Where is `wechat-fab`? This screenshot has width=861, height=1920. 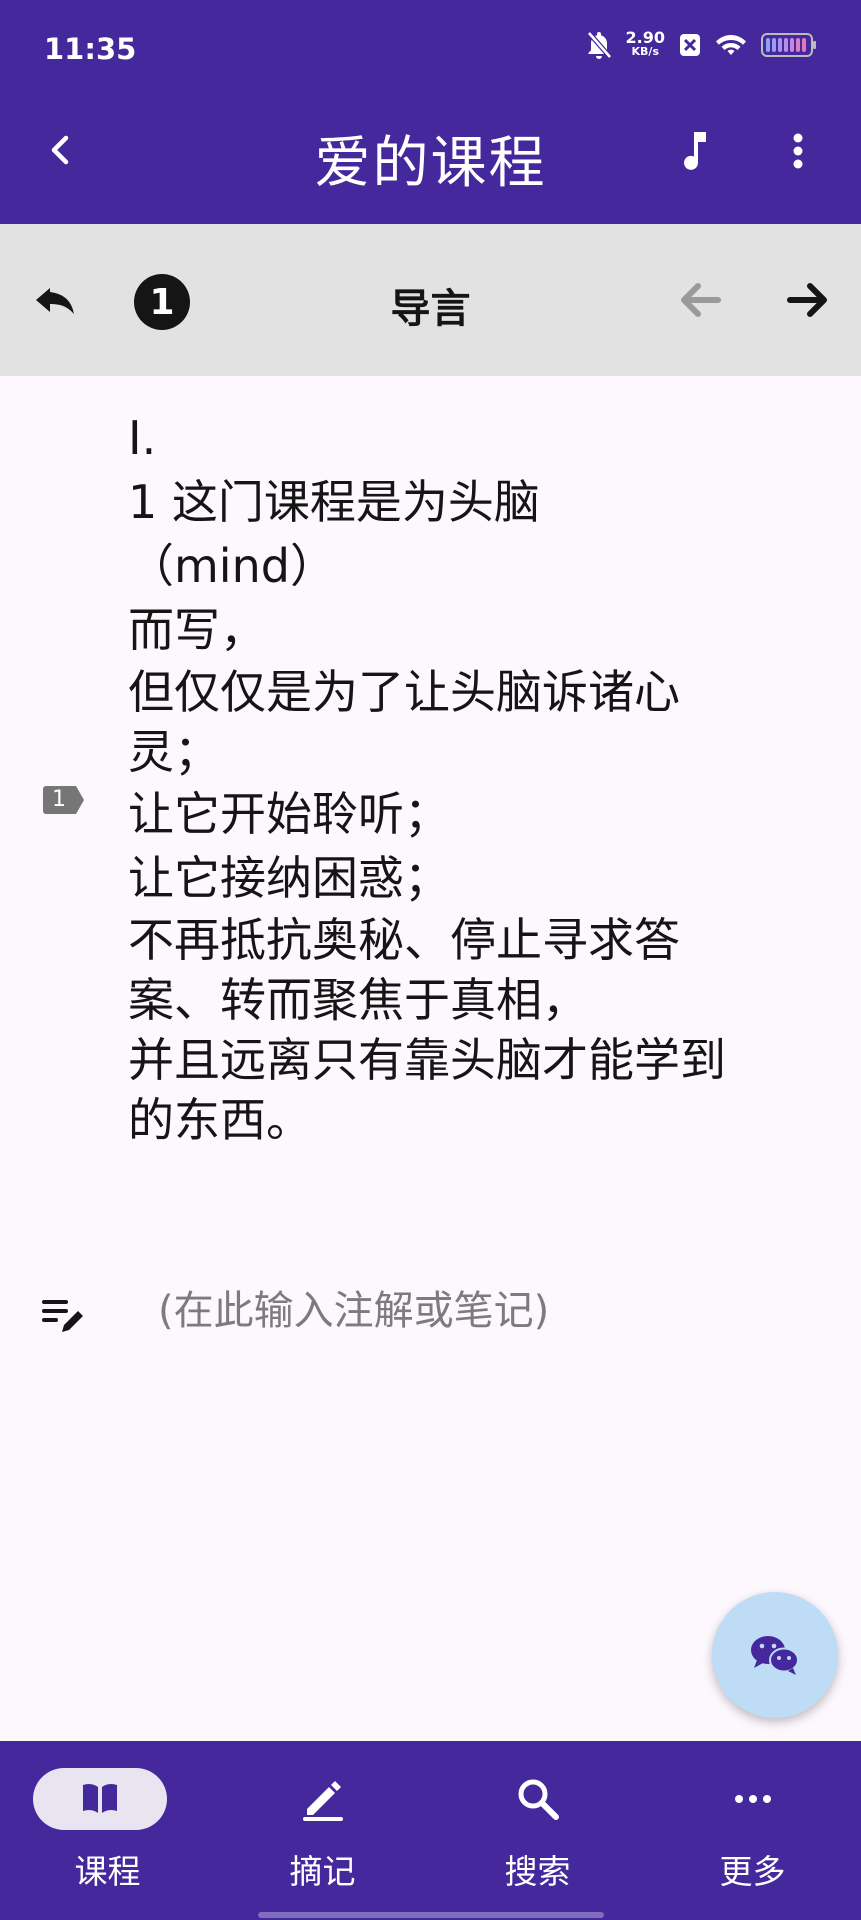 wechat-fab is located at coordinates (775, 1655).